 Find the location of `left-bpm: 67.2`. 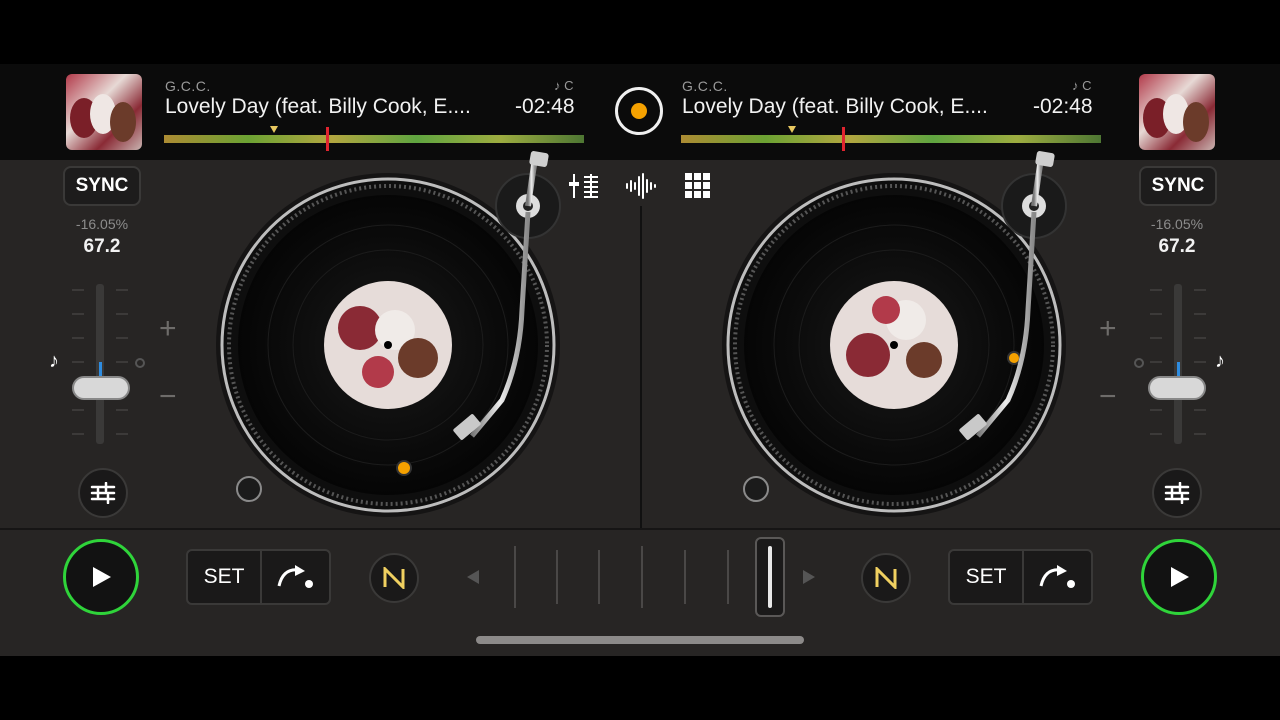

left-bpm: 67.2 is located at coordinates (102, 246).